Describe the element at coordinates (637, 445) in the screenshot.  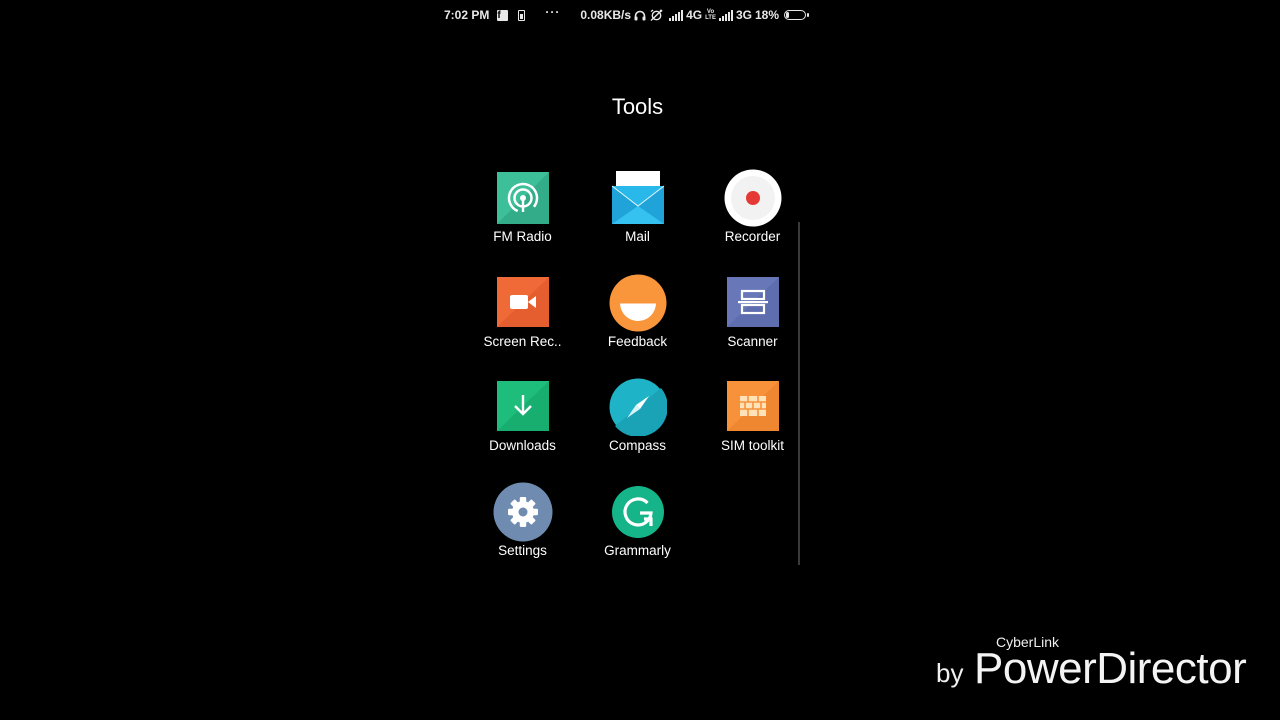
I see `app-label: Compass` at that location.